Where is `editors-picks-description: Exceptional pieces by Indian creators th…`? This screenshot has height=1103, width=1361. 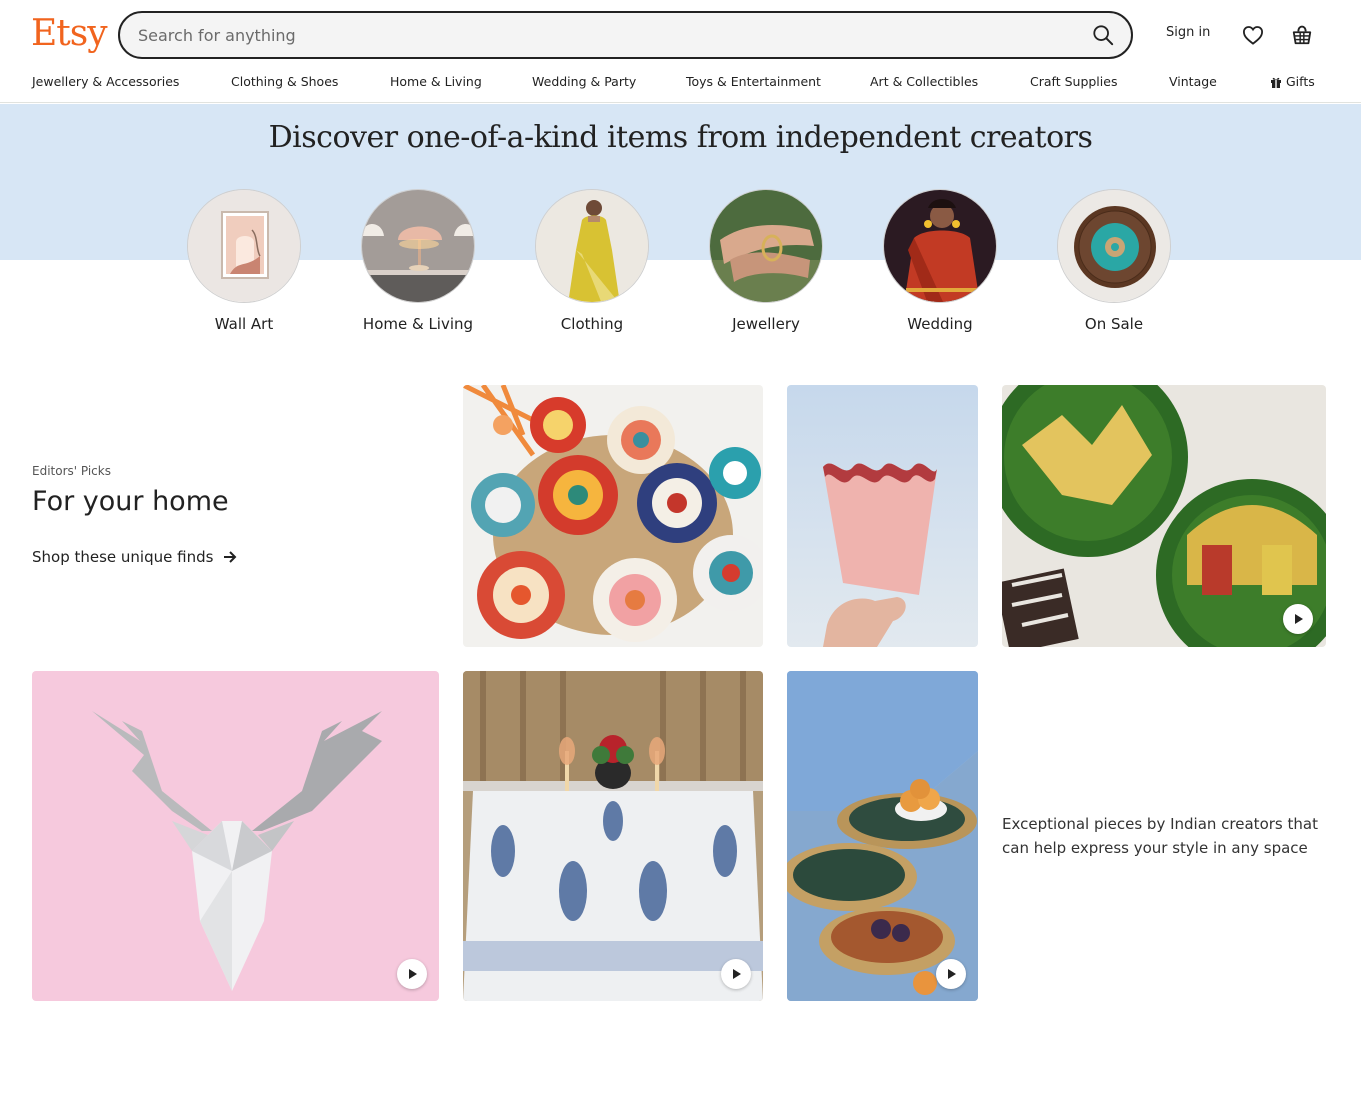 editors-picks-description: Exceptional pieces by Indian creators th… is located at coordinates (1160, 836).